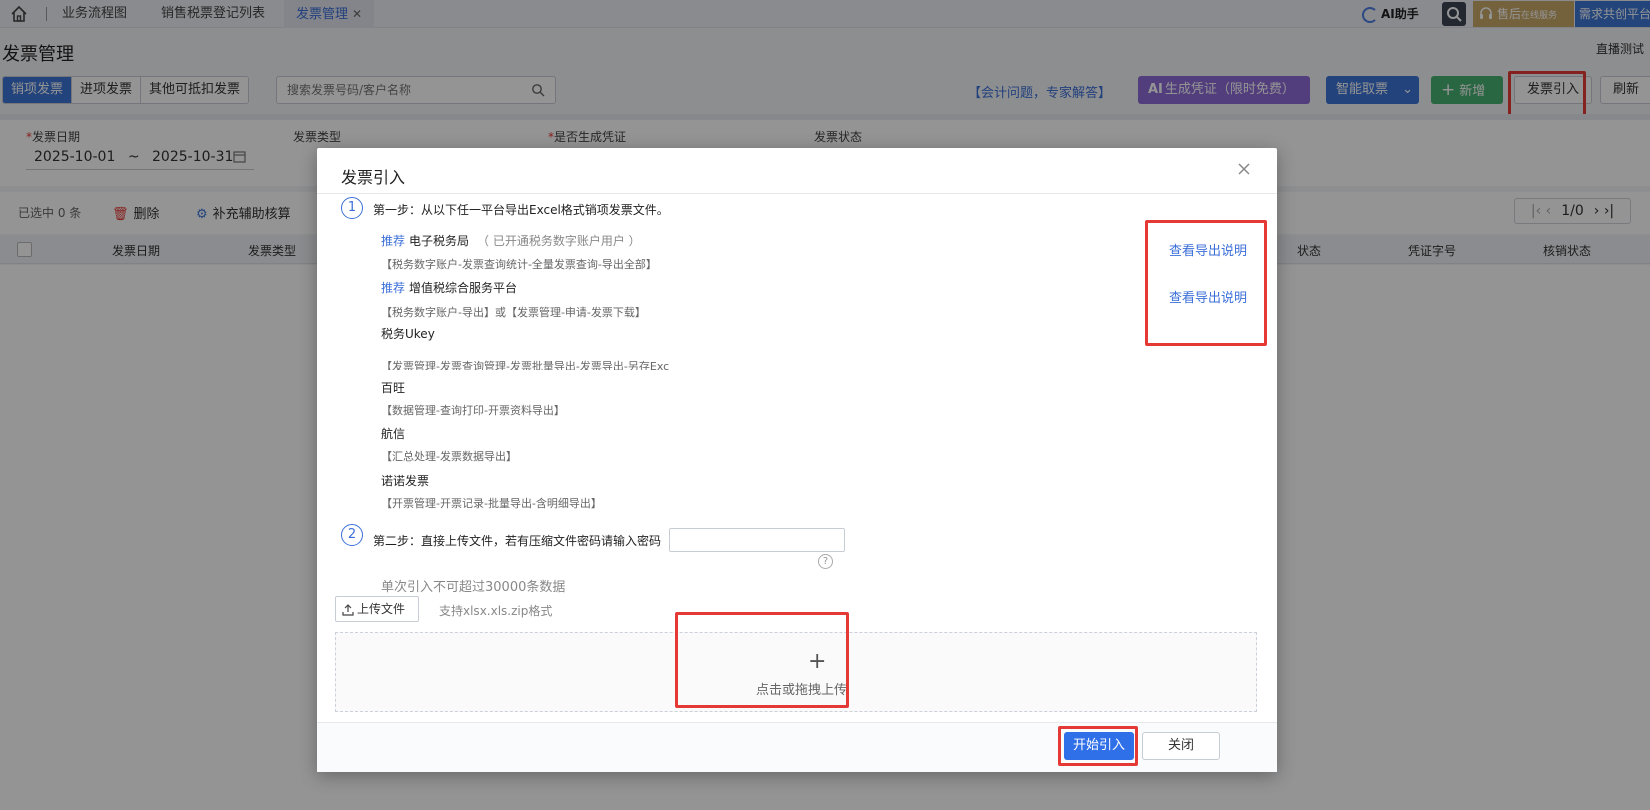  Describe the element at coordinates (1099, 746) in the screenshot. I see `start-import-button: 开始引入` at that location.